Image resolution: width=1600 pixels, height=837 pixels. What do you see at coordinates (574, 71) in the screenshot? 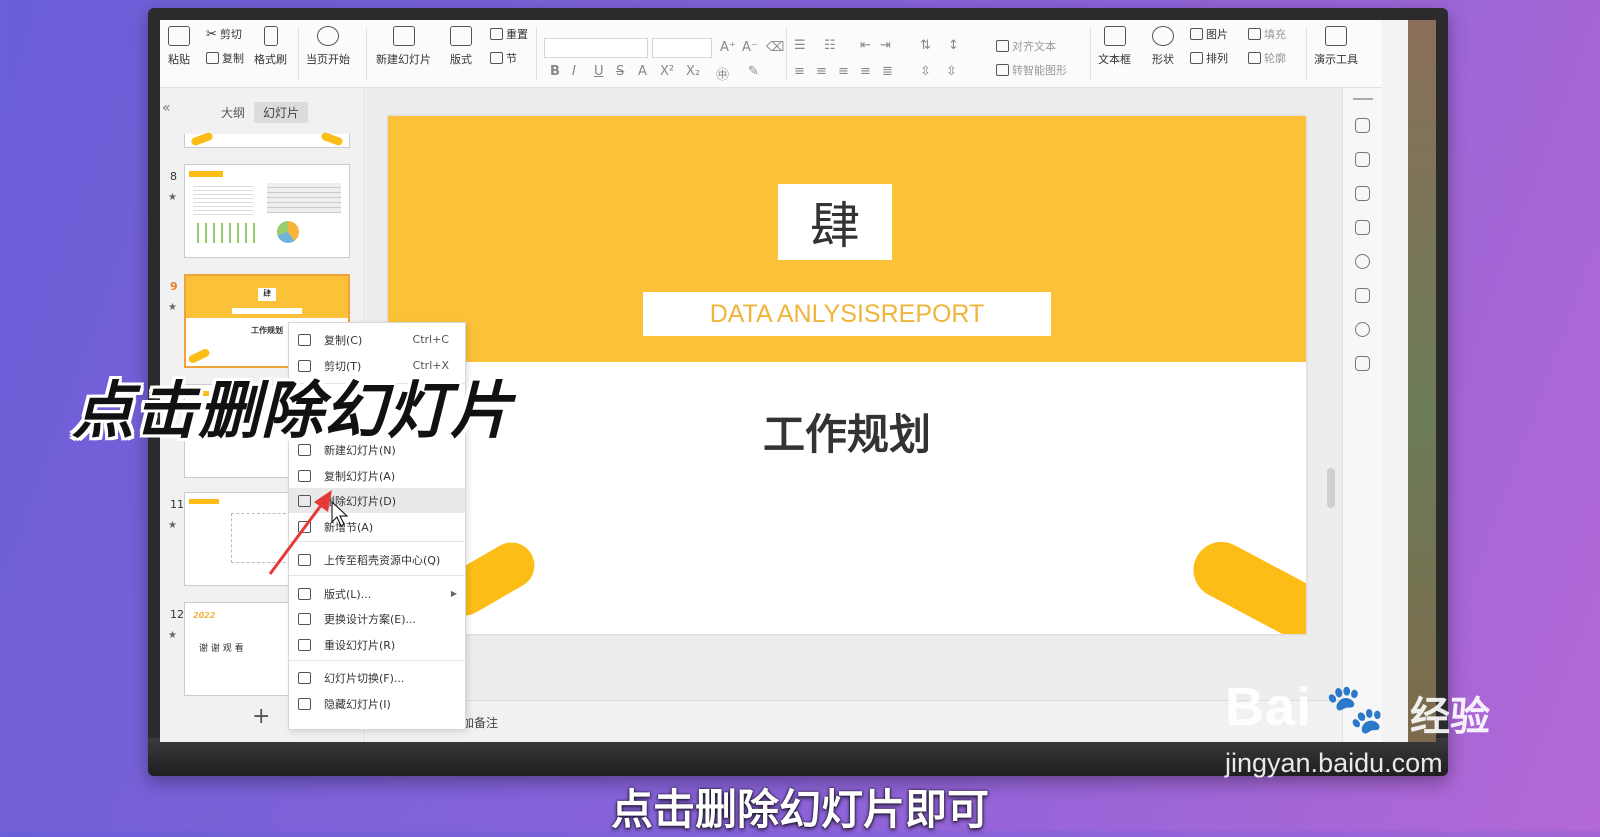
I see `italic-button: I` at bounding box center [574, 71].